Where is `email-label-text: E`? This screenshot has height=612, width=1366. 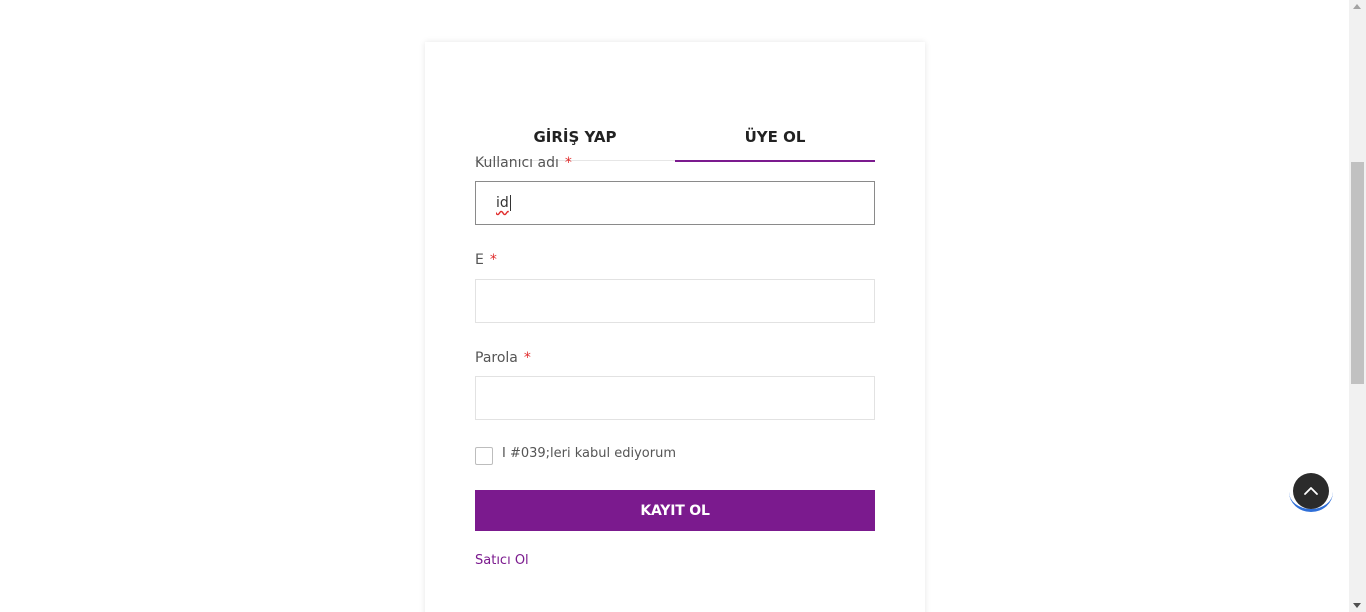 email-label-text: E is located at coordinates (479, 260).